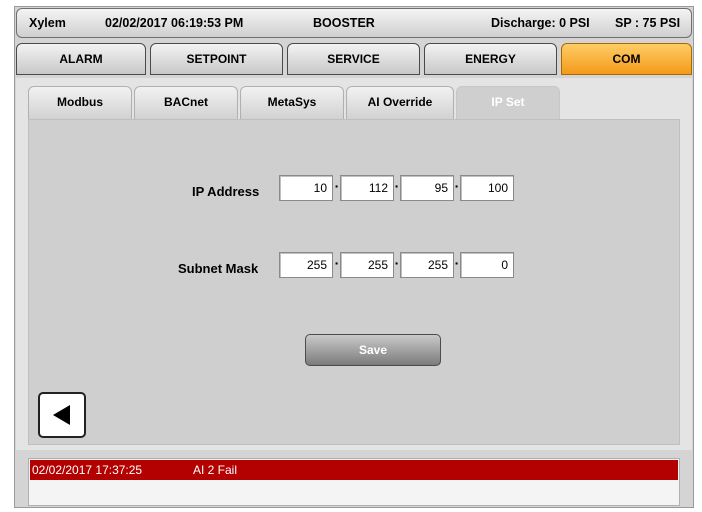  I want to click on alarm-timestamp: 02/02/2017 17:37:25, so click(87, 470).